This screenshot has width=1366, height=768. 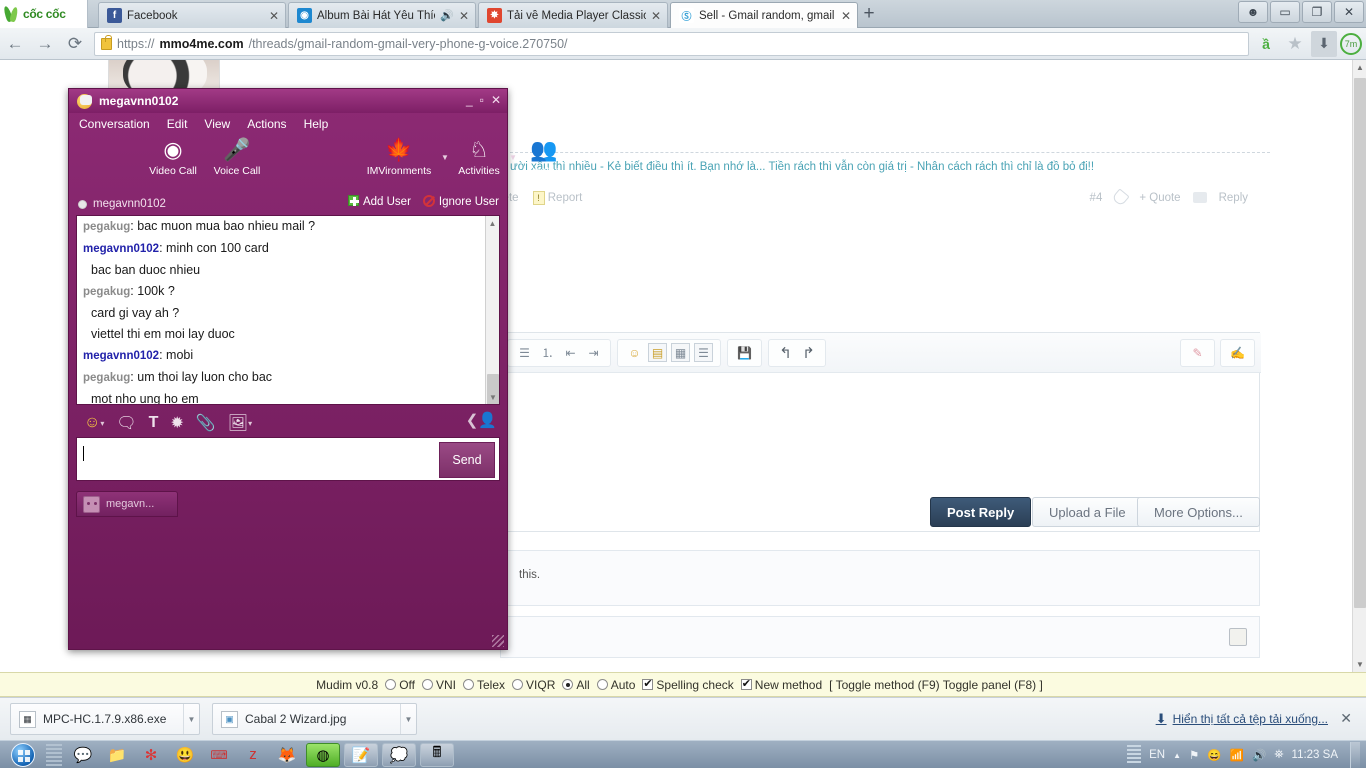 I want to click on list-number-icon: ⒈, so click(x=547, y=352).